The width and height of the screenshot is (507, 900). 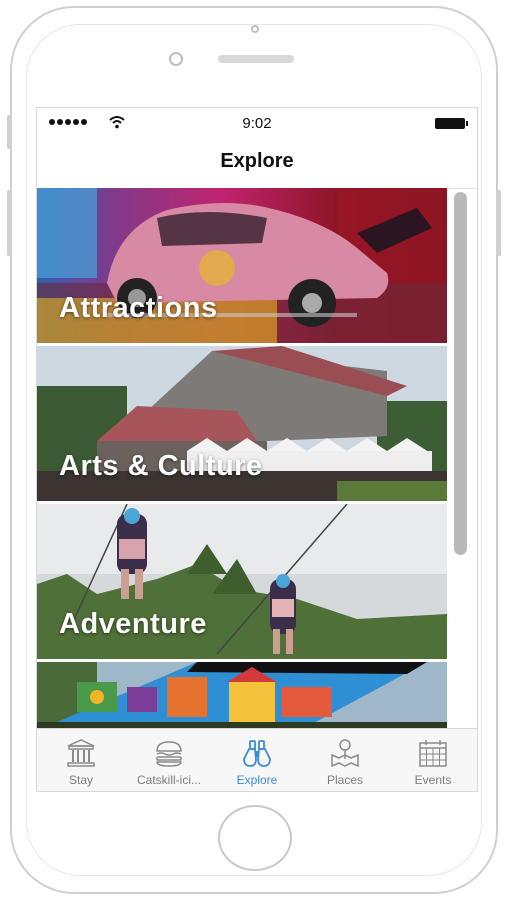 I want to click on category-label: Adventure, so click(x=133, y=624).